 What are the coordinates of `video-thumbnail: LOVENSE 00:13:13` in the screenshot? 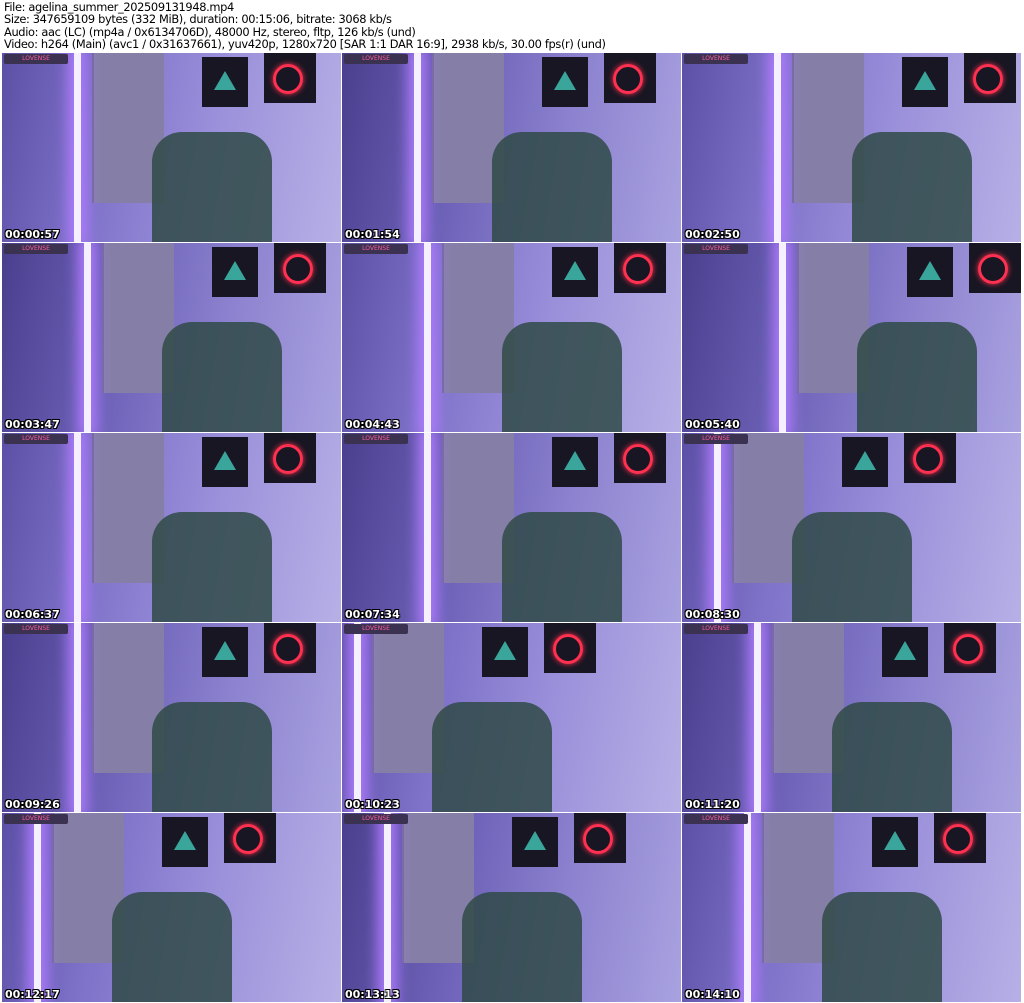 It's located at (511, 907).